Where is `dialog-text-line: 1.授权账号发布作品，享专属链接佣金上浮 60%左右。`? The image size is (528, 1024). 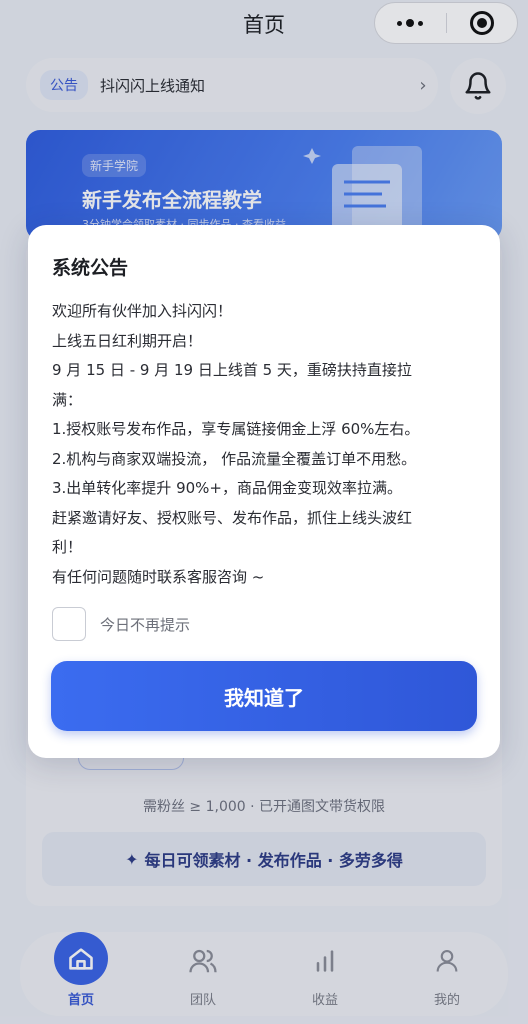 dialog-text-line: 1.授权账号发布作品，享专属链接佣金上浮 60%左右。 is located at coordinates (236, 429).